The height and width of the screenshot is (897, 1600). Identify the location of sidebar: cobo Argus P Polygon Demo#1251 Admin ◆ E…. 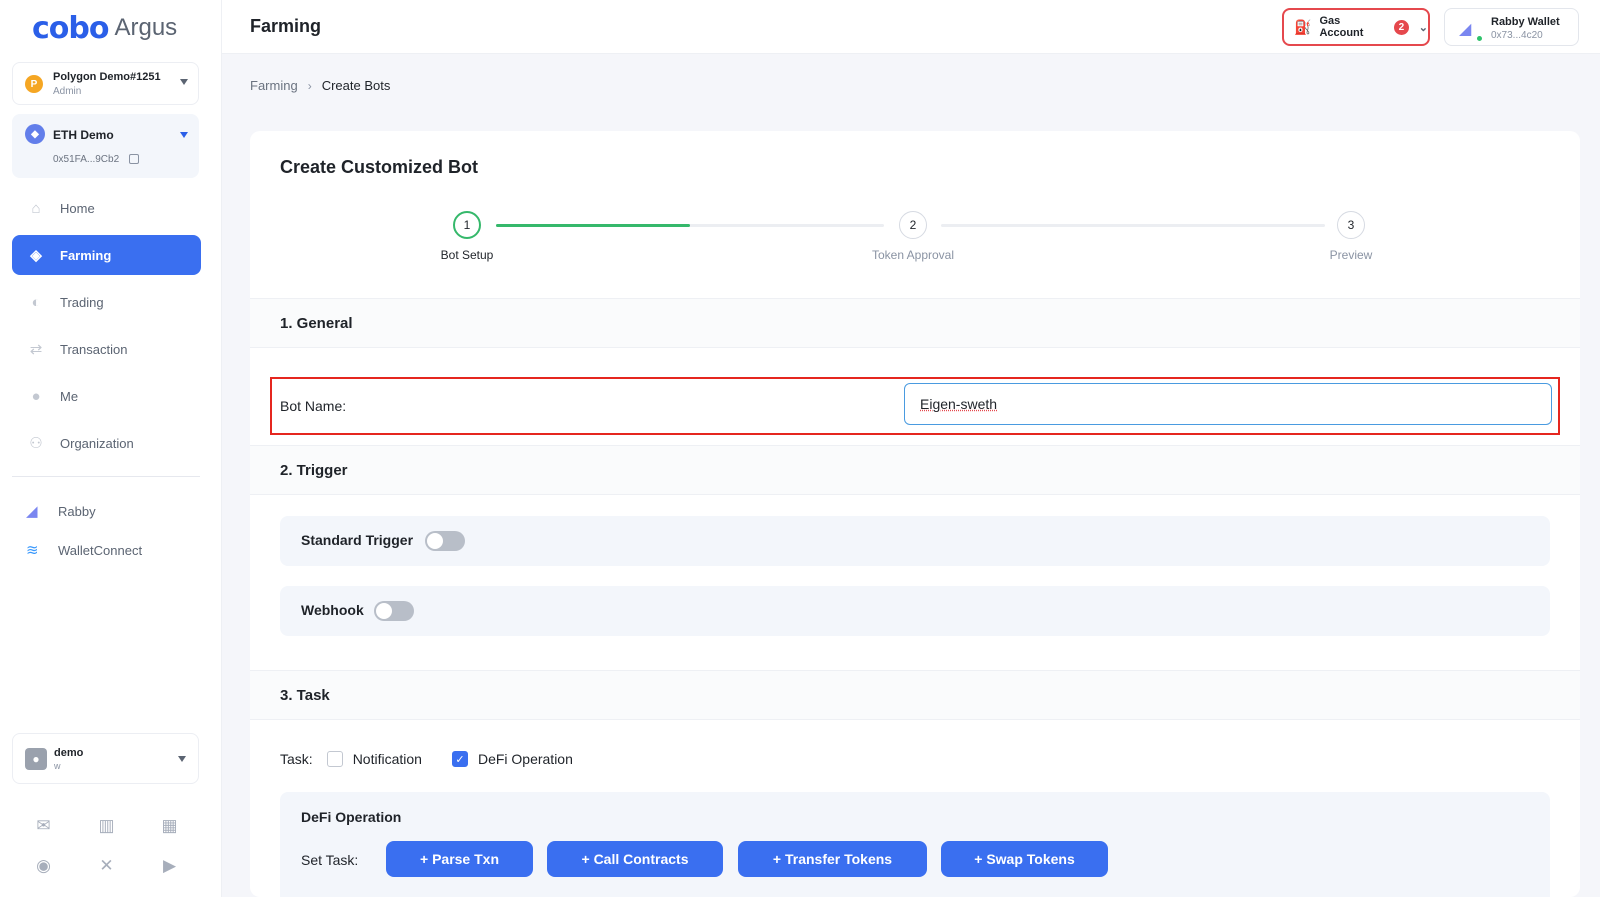
(111, 448).